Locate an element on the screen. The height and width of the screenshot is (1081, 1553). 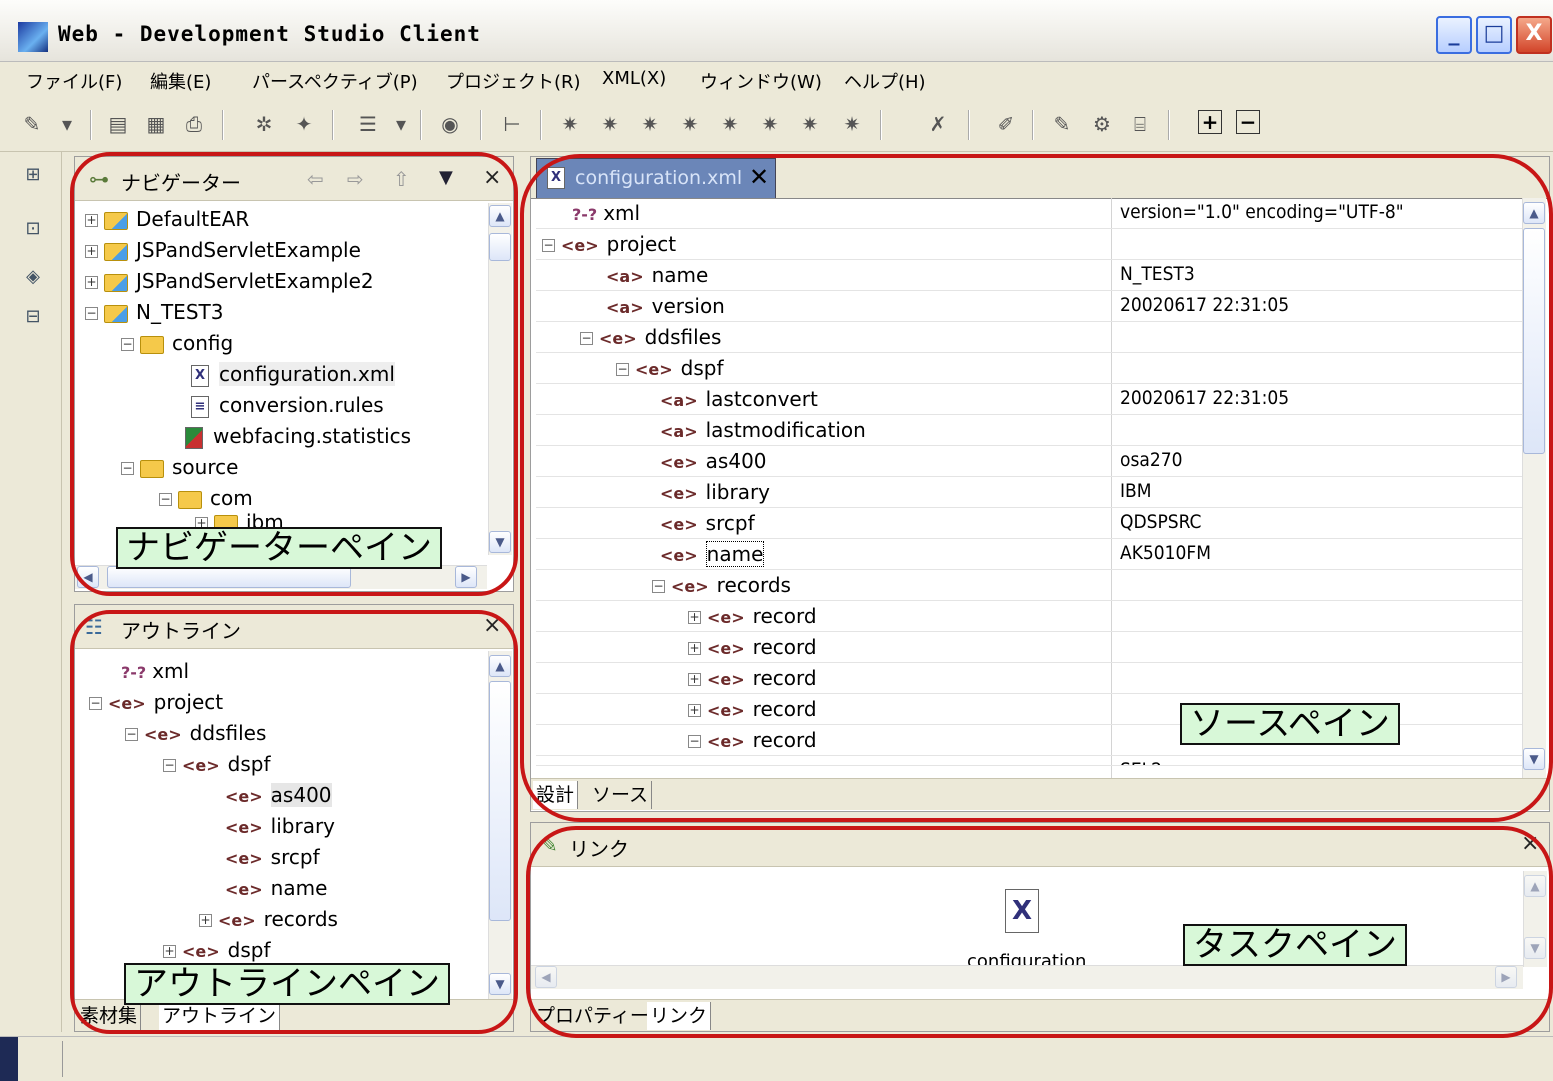
collapse-all-icon: − is located at coordinates (1248, 122).